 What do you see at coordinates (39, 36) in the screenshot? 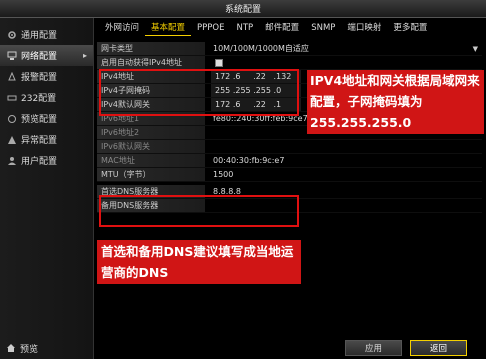
I see `sidebar-item-label: 通用配置` at bounding box center [39, 36].